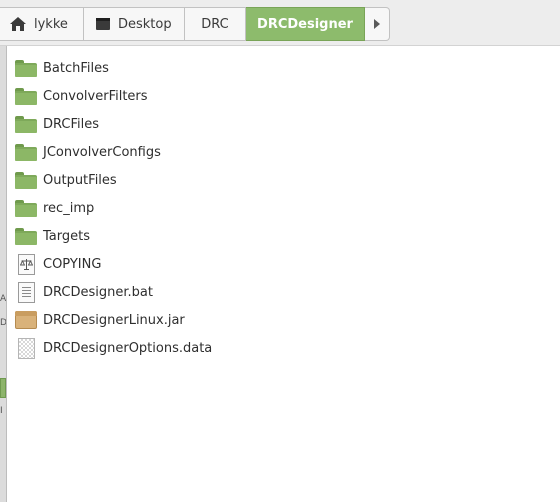  What do you see at coordinates (164, 236) in the screenshot?
I see `list-item: Targets` at bounding box center [164, 236].